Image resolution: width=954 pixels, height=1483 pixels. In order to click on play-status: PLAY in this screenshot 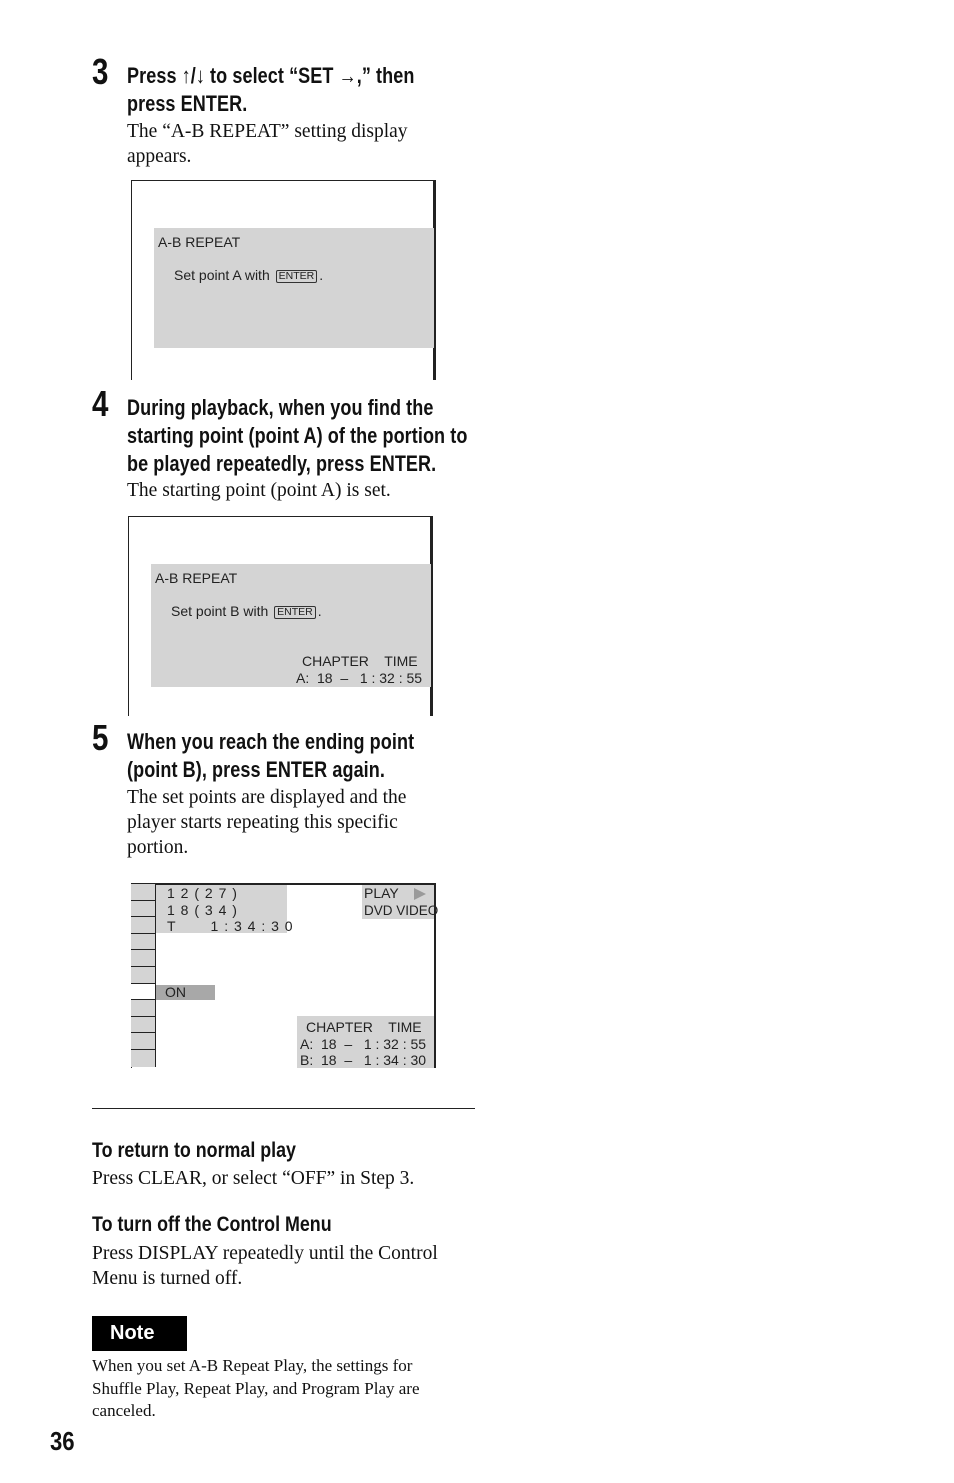, I will do `click(381, 893)`.